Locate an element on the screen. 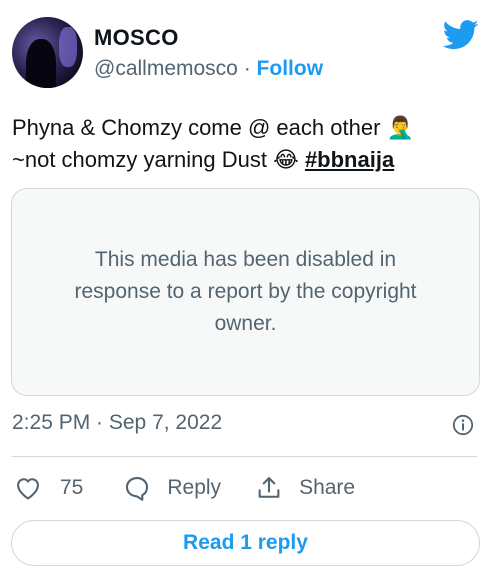 The image size is (489, 582). tweet-line-1: Phyna & Chomzy come @ each other 🤦‍♂️ is located at coordinates (242, 128).